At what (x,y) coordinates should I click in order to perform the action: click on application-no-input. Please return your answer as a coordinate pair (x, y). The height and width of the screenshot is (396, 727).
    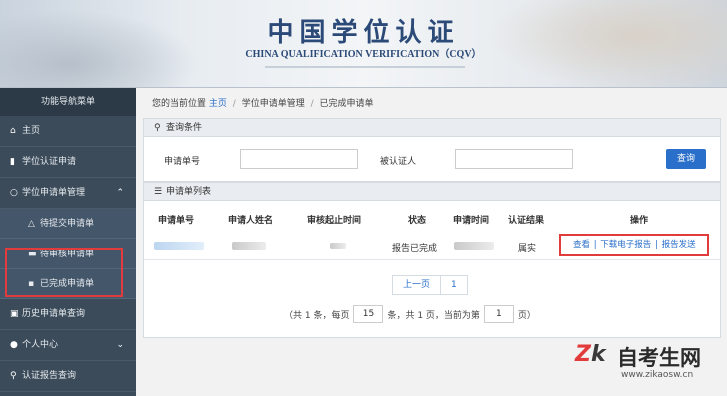
    Looking at the image, I should click on (299, 159).